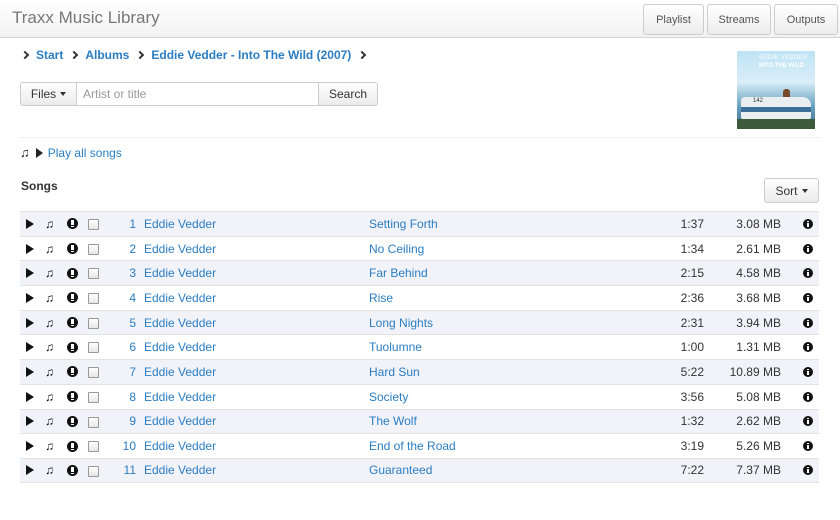 Image resolution: width=840 pixels, height=520 pixels. I want to click on song-title: The Wolf, so click(393, 421).